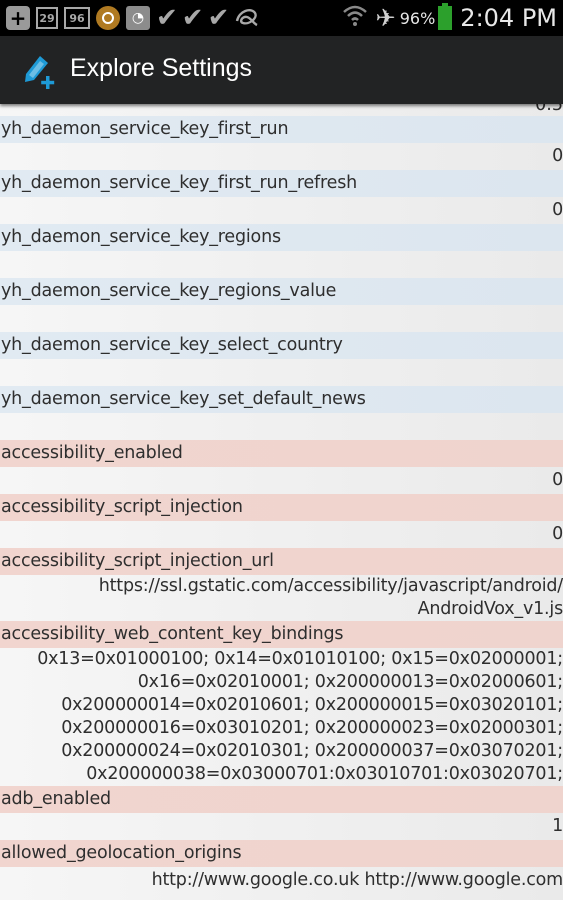 This screenshot has height=900, width=563. What do you see at coordinates (350, 682) in the screenshot?
I see `setting-value-line: 0x16=0x02010001; 0x200000013=0x02000601;` at bounding box center [350, 682].